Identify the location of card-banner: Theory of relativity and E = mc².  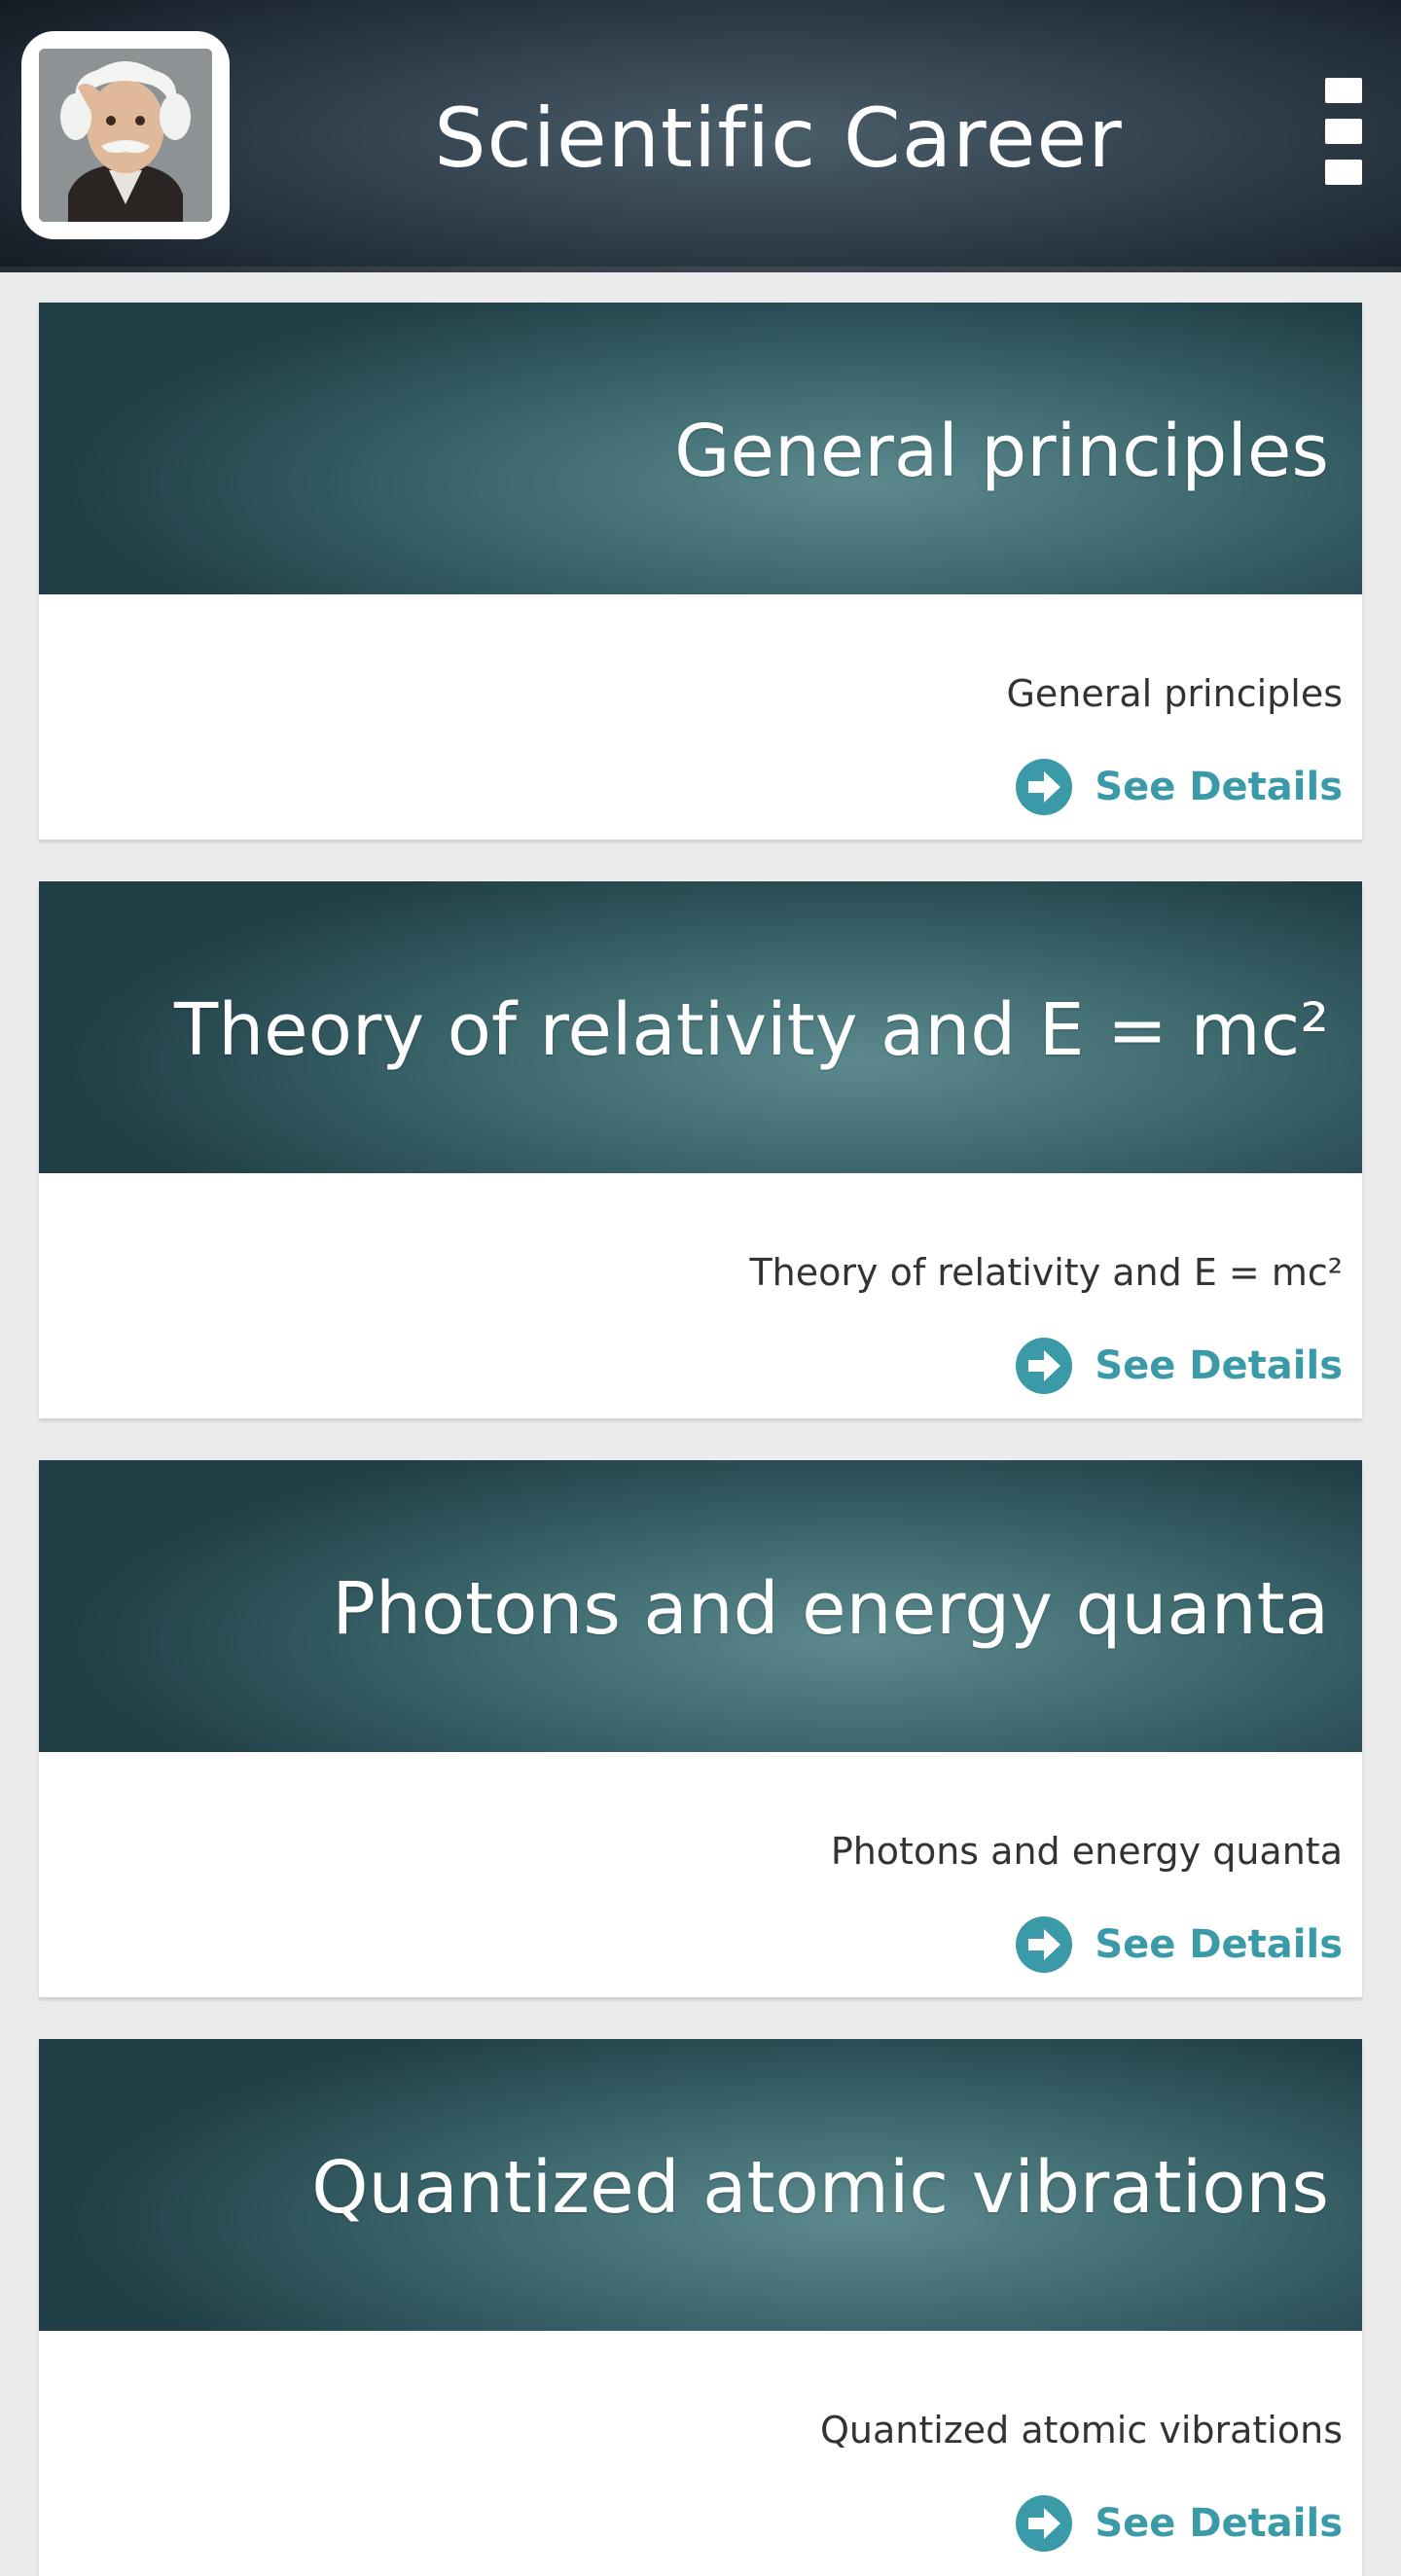
(700, 1027).